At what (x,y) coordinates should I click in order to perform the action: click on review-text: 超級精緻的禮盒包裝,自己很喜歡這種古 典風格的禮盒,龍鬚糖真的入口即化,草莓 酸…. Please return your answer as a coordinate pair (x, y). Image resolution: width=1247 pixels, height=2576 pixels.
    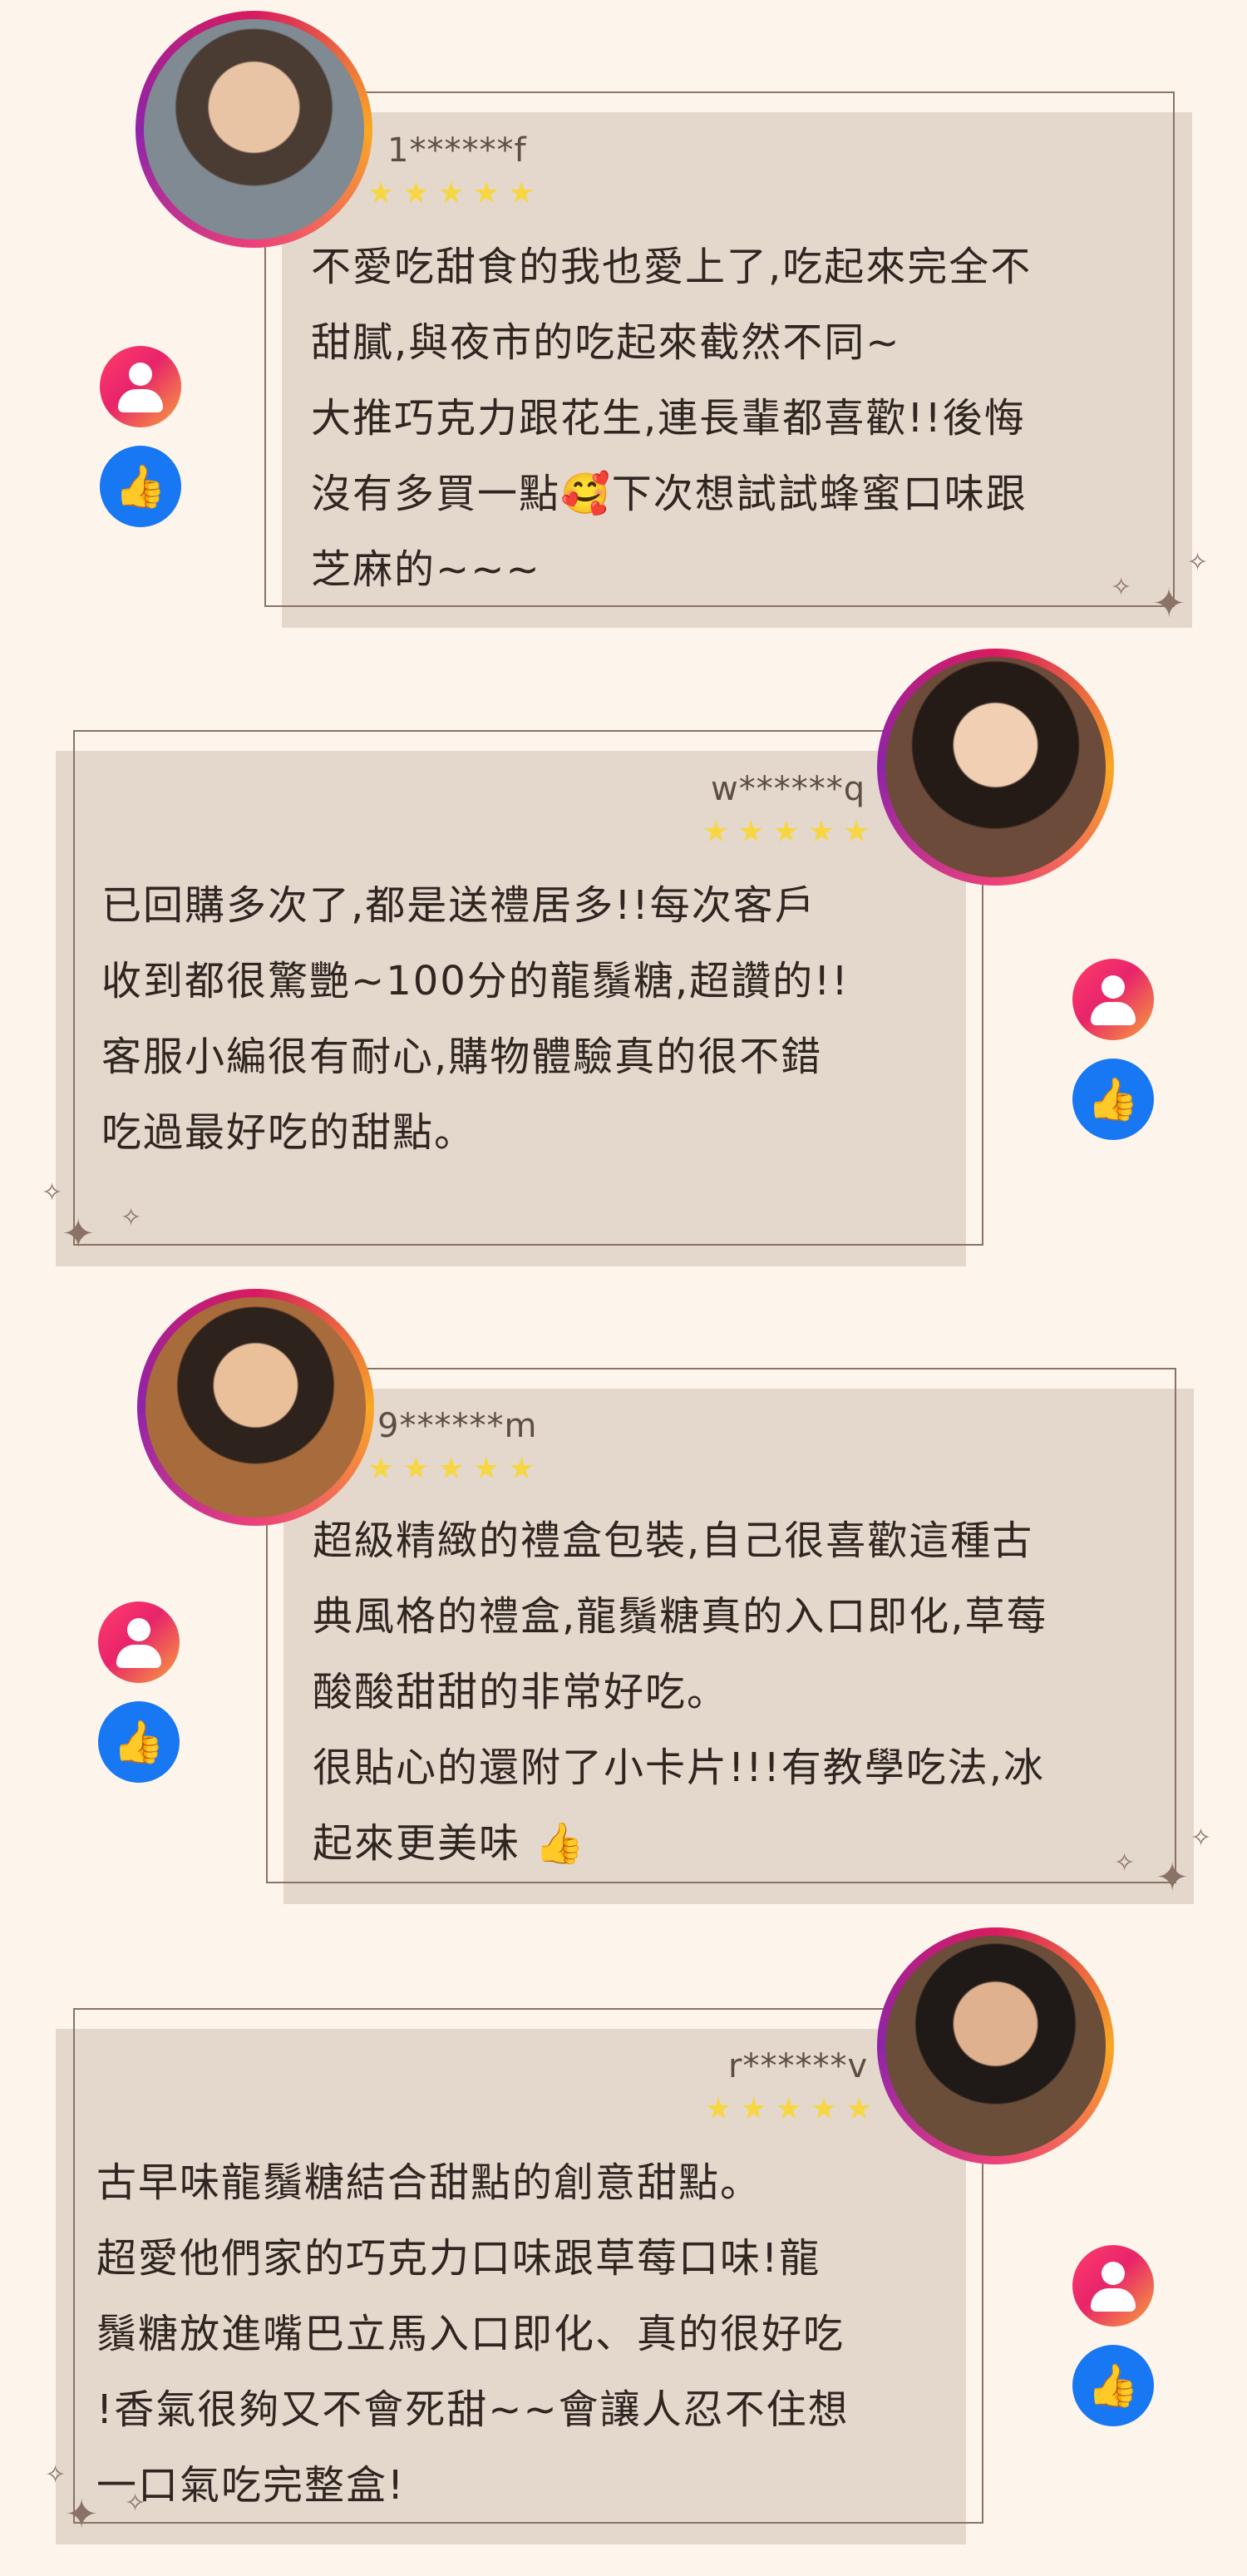
    Looking at the image, I should click on (681, 1692).